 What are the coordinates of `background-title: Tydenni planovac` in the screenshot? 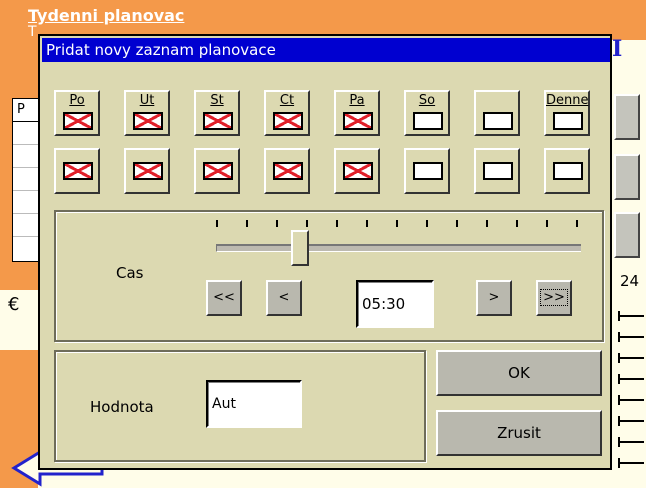 It's located at (106, 15).